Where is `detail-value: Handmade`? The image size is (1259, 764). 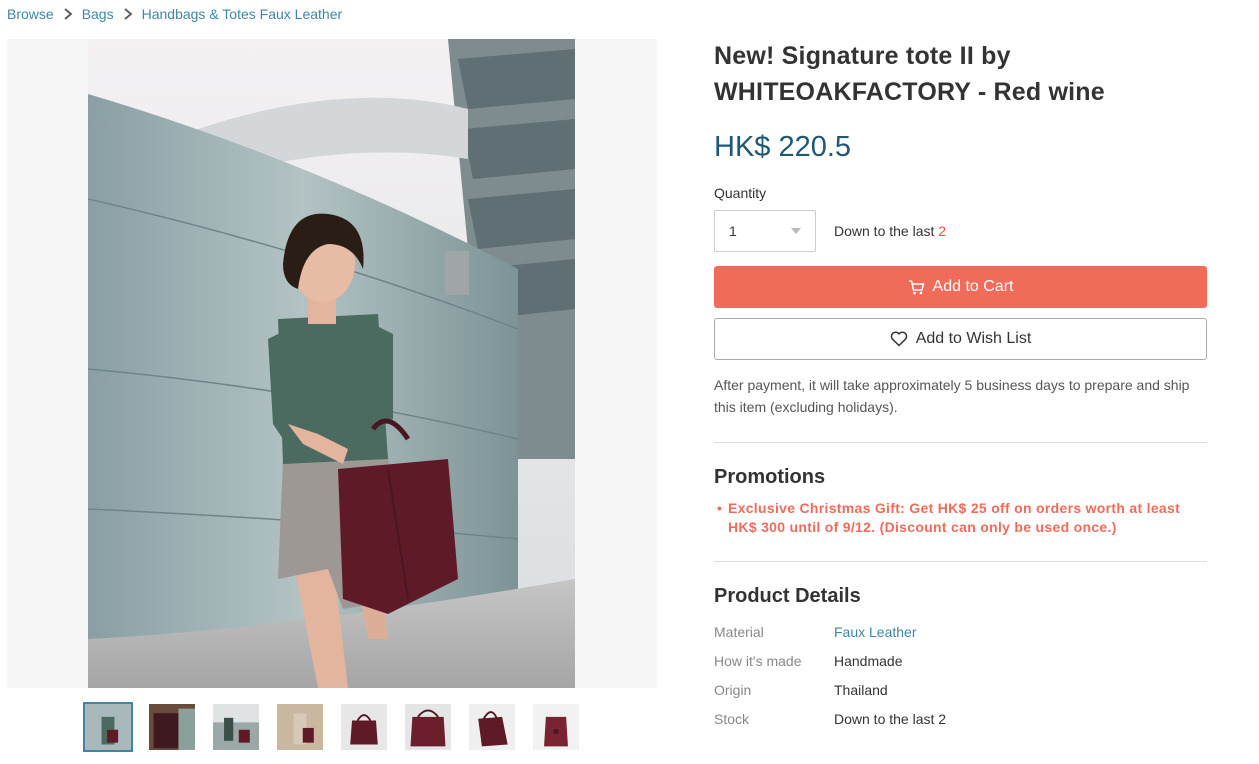 detail-value: Handmade is located at coordinates (868, 661).